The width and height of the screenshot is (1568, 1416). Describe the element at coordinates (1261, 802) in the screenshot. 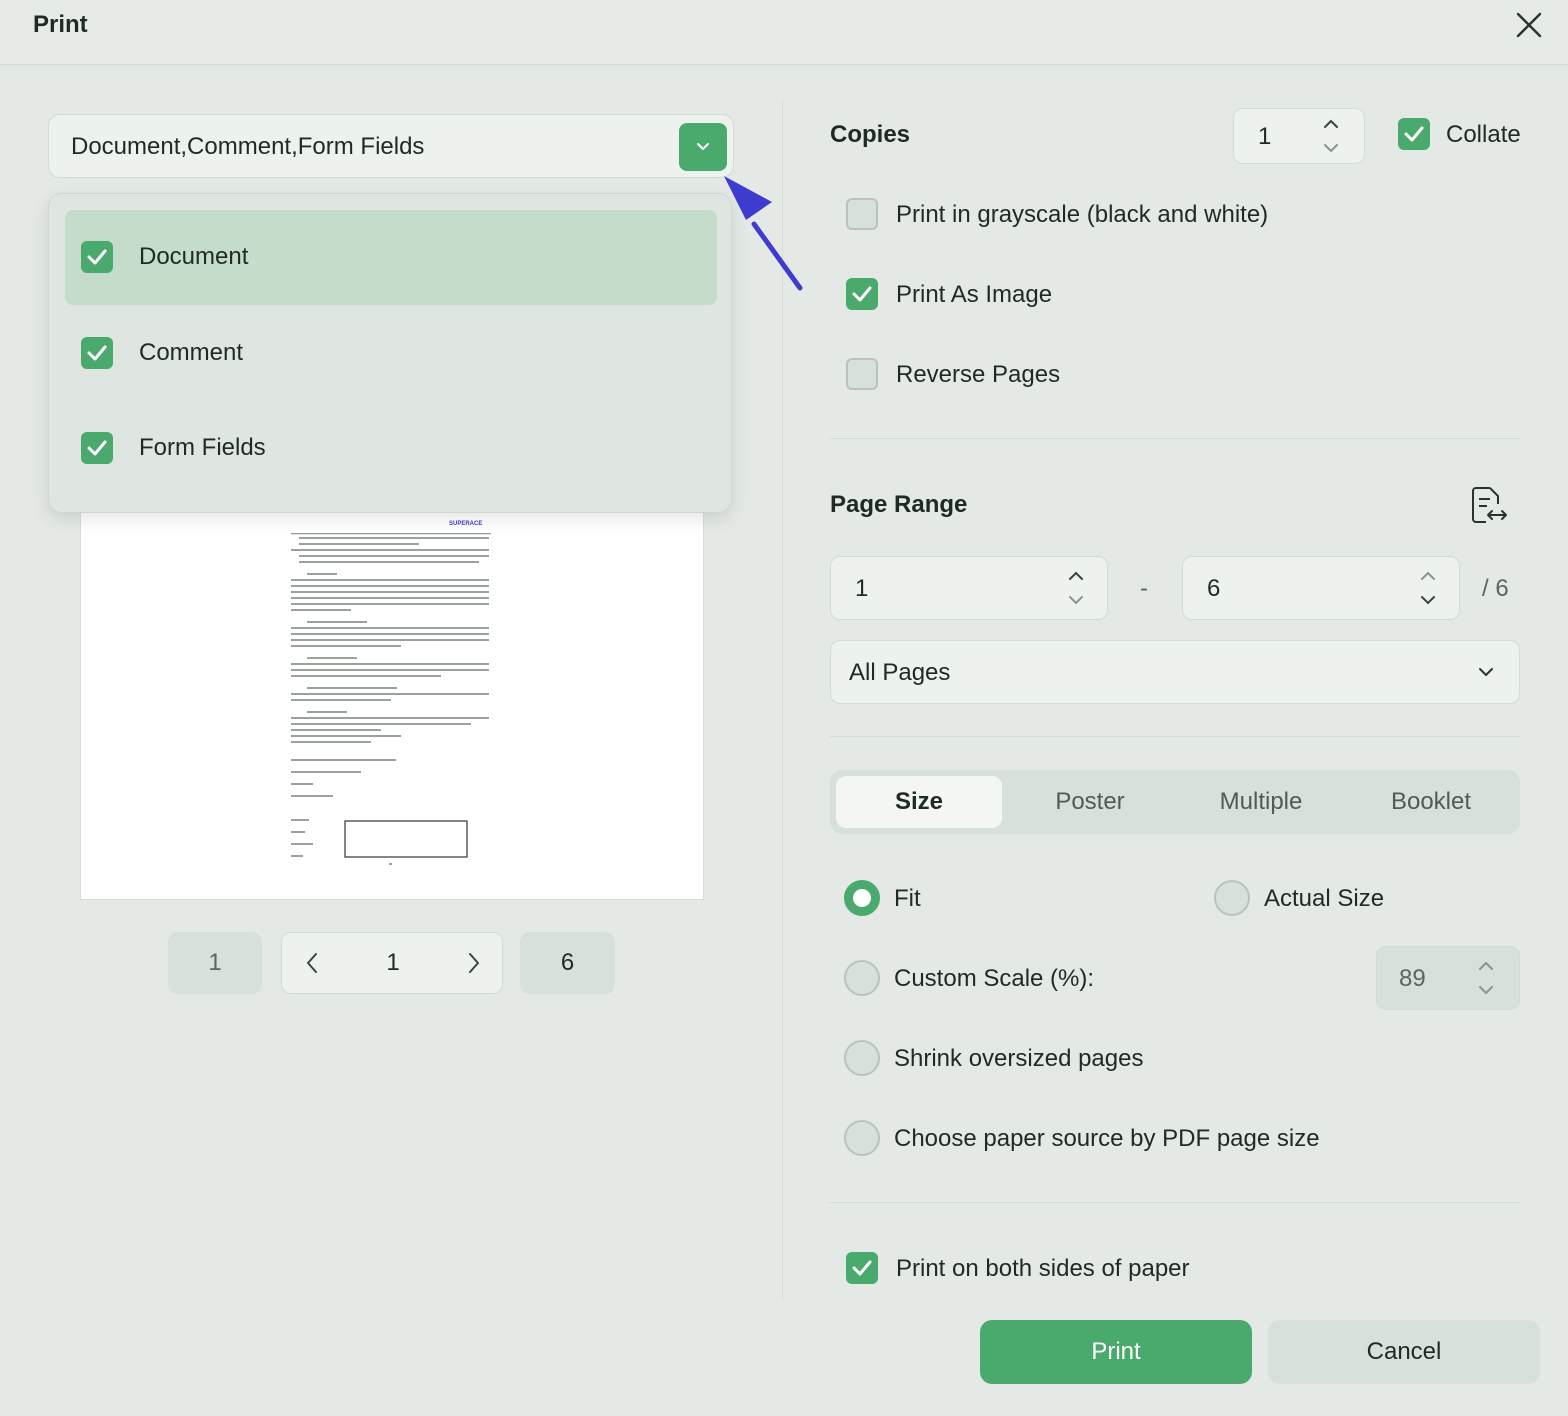

I see `tab-multiple: Multiple` at that location.